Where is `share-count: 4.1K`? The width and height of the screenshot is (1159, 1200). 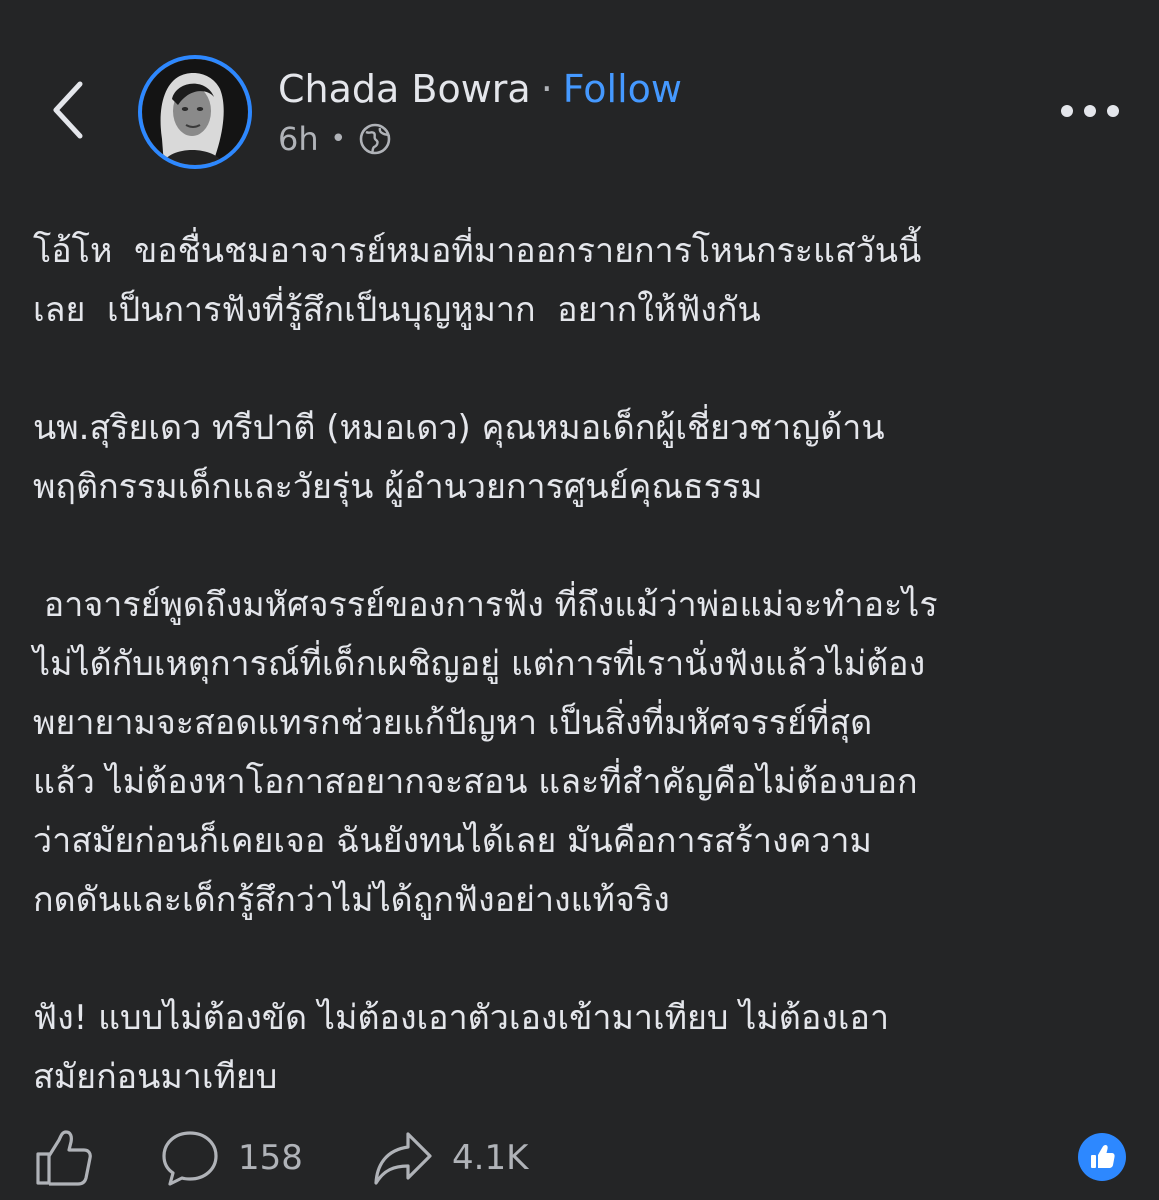
share-count: 4.1K is located at coordinates (490, 1158).